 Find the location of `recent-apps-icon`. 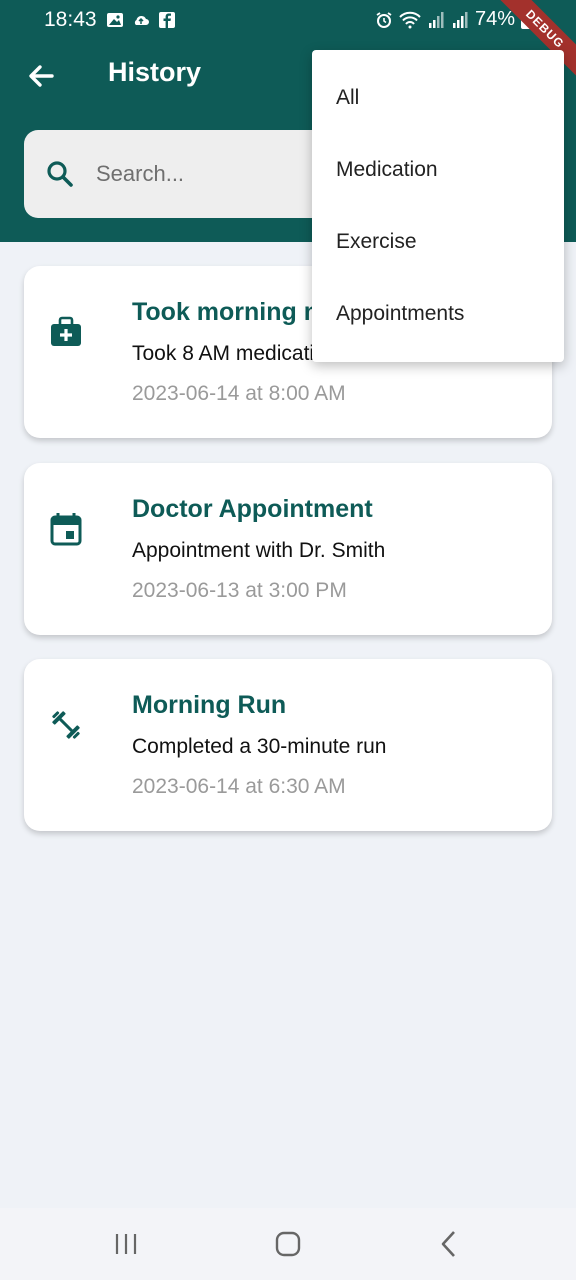

recent-apps-icon is located at coordinates (126, 1244).